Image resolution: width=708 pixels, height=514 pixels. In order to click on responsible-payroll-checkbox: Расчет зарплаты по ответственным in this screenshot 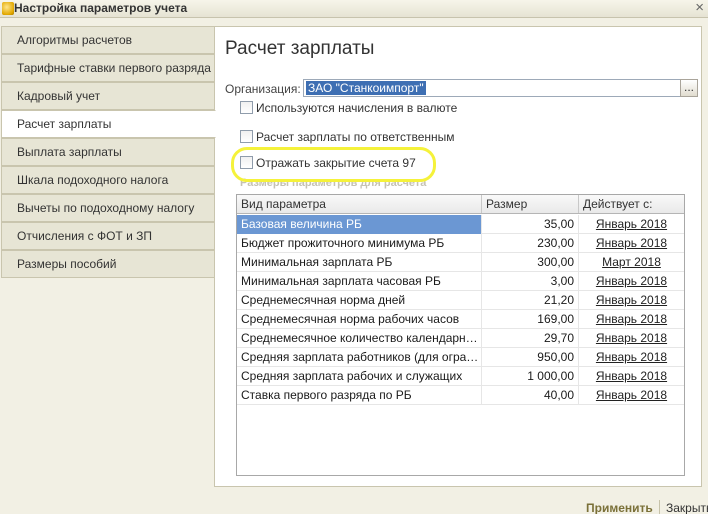, I will do `click(347, 137)`.